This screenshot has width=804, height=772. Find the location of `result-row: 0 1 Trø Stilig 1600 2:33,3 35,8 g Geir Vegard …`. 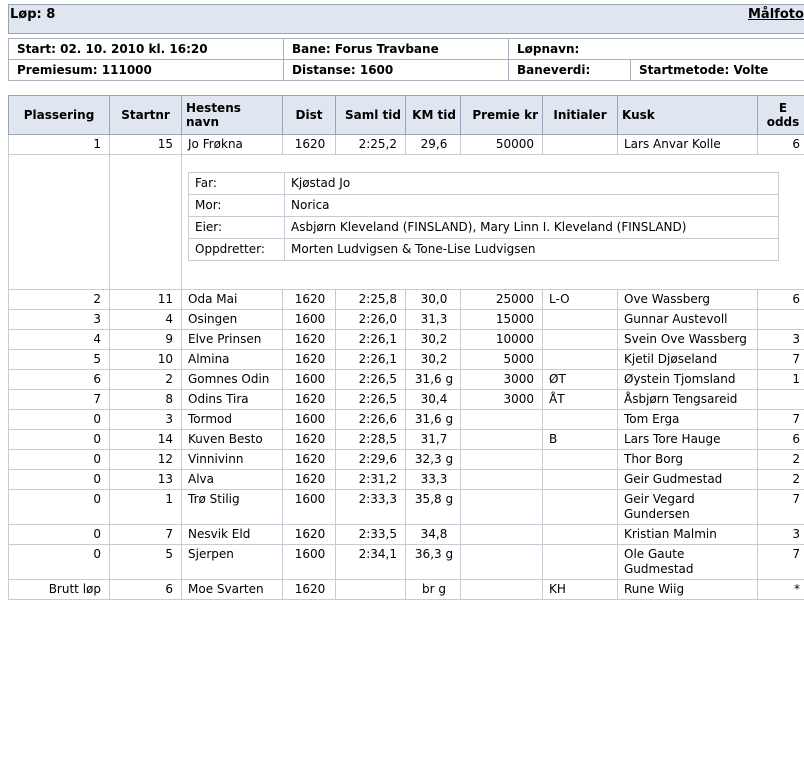

result-row: 0 1 Trø Stilig 1600 2:33,3 35,8 g Geir Vegard … is located at coordinates (406, 507).